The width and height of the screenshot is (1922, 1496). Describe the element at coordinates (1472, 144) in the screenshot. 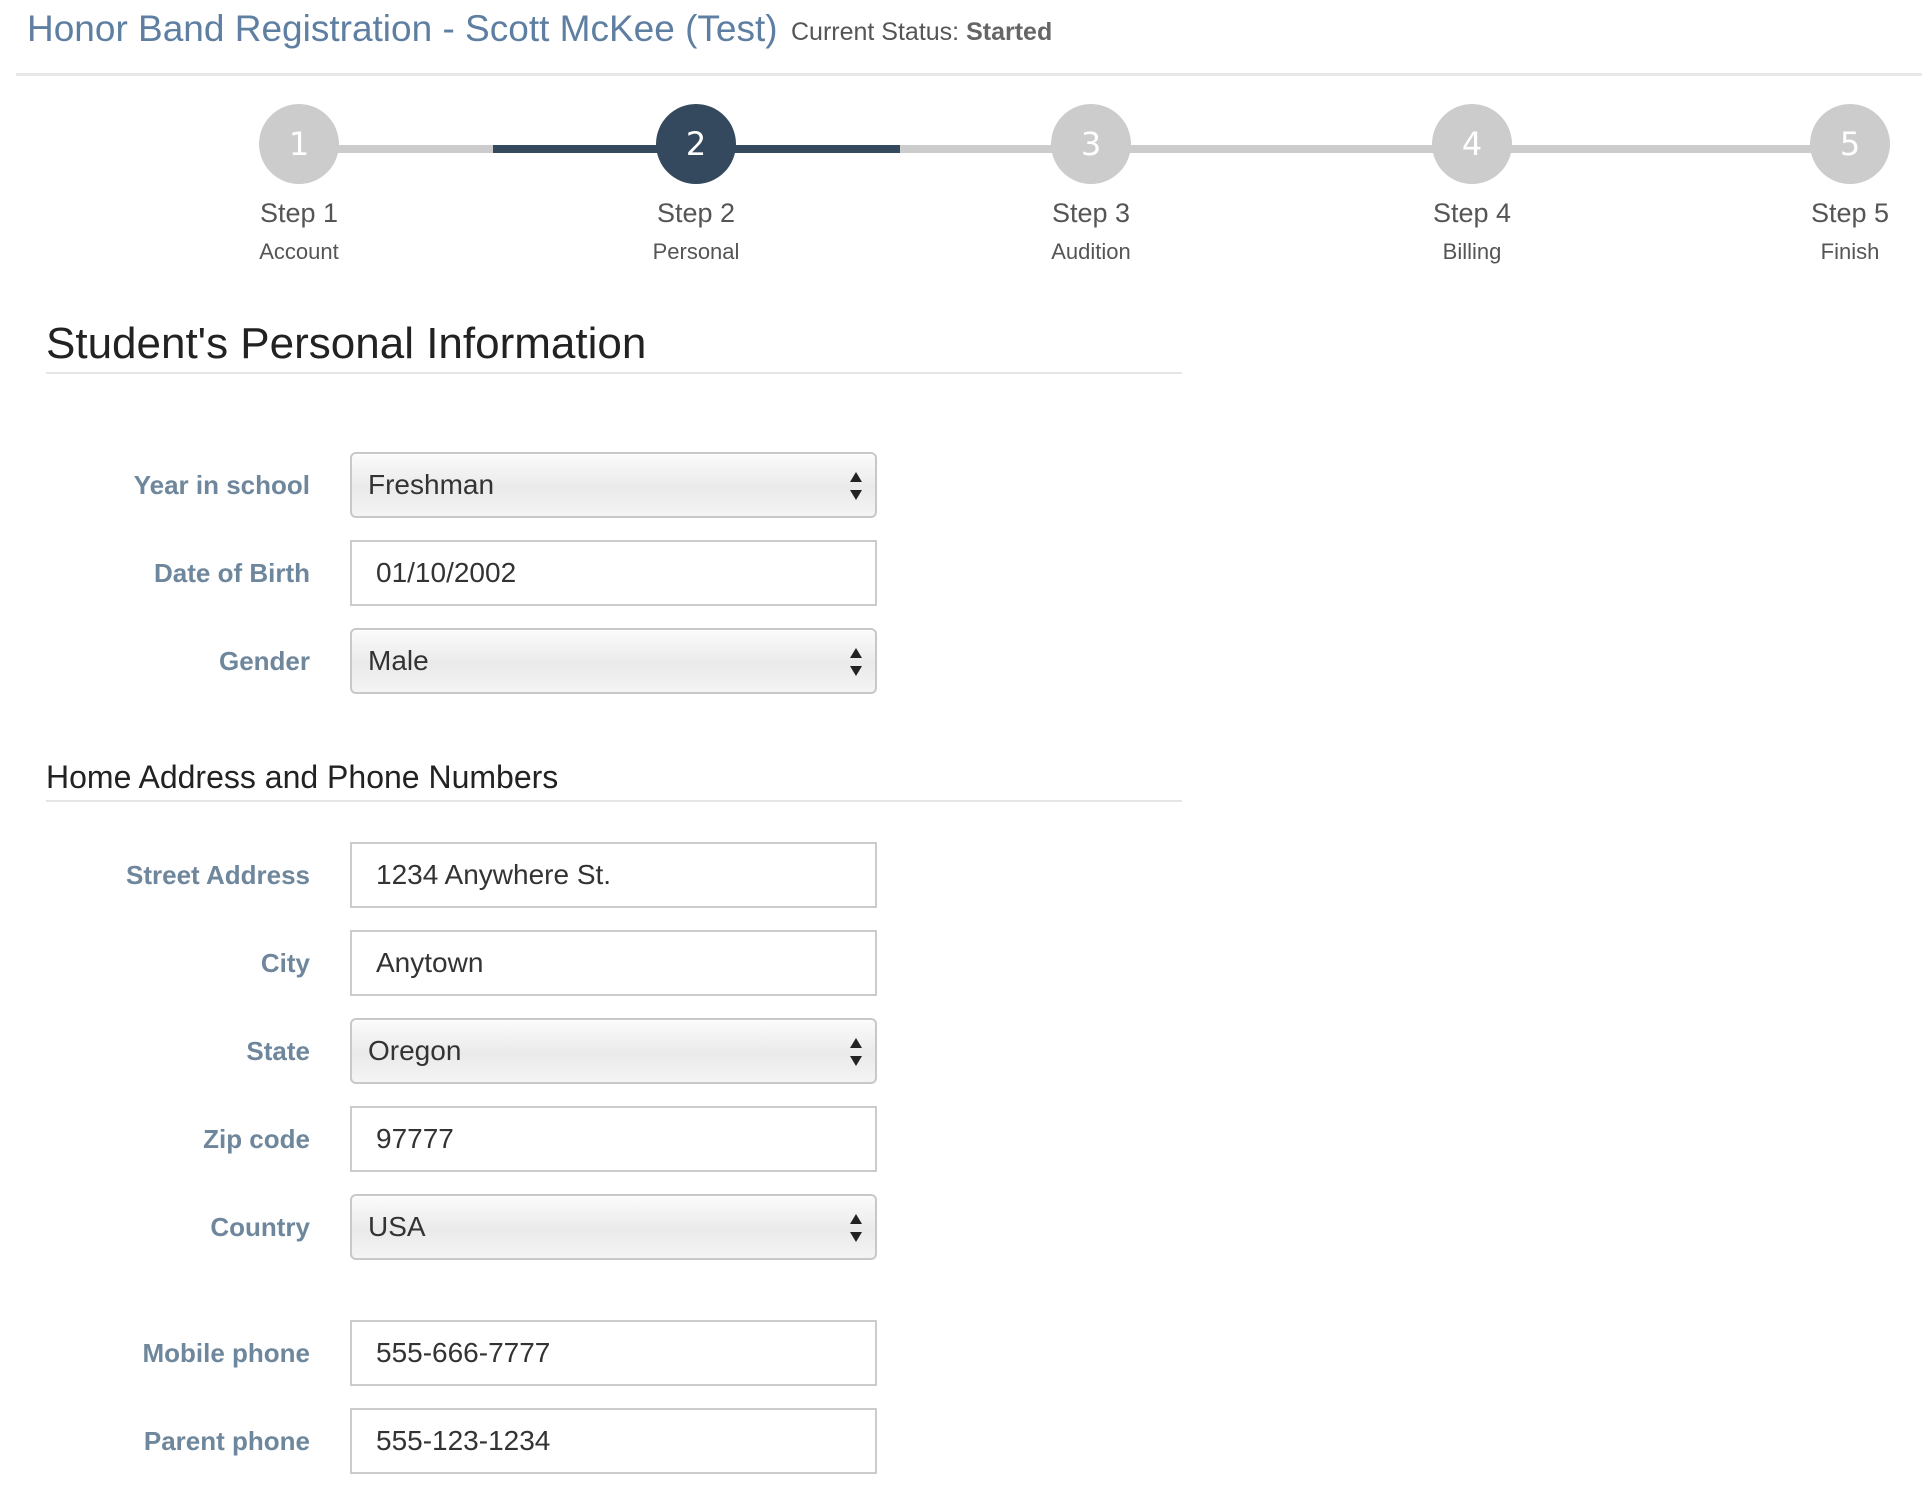

I see `step-number-4: 4` at that location.